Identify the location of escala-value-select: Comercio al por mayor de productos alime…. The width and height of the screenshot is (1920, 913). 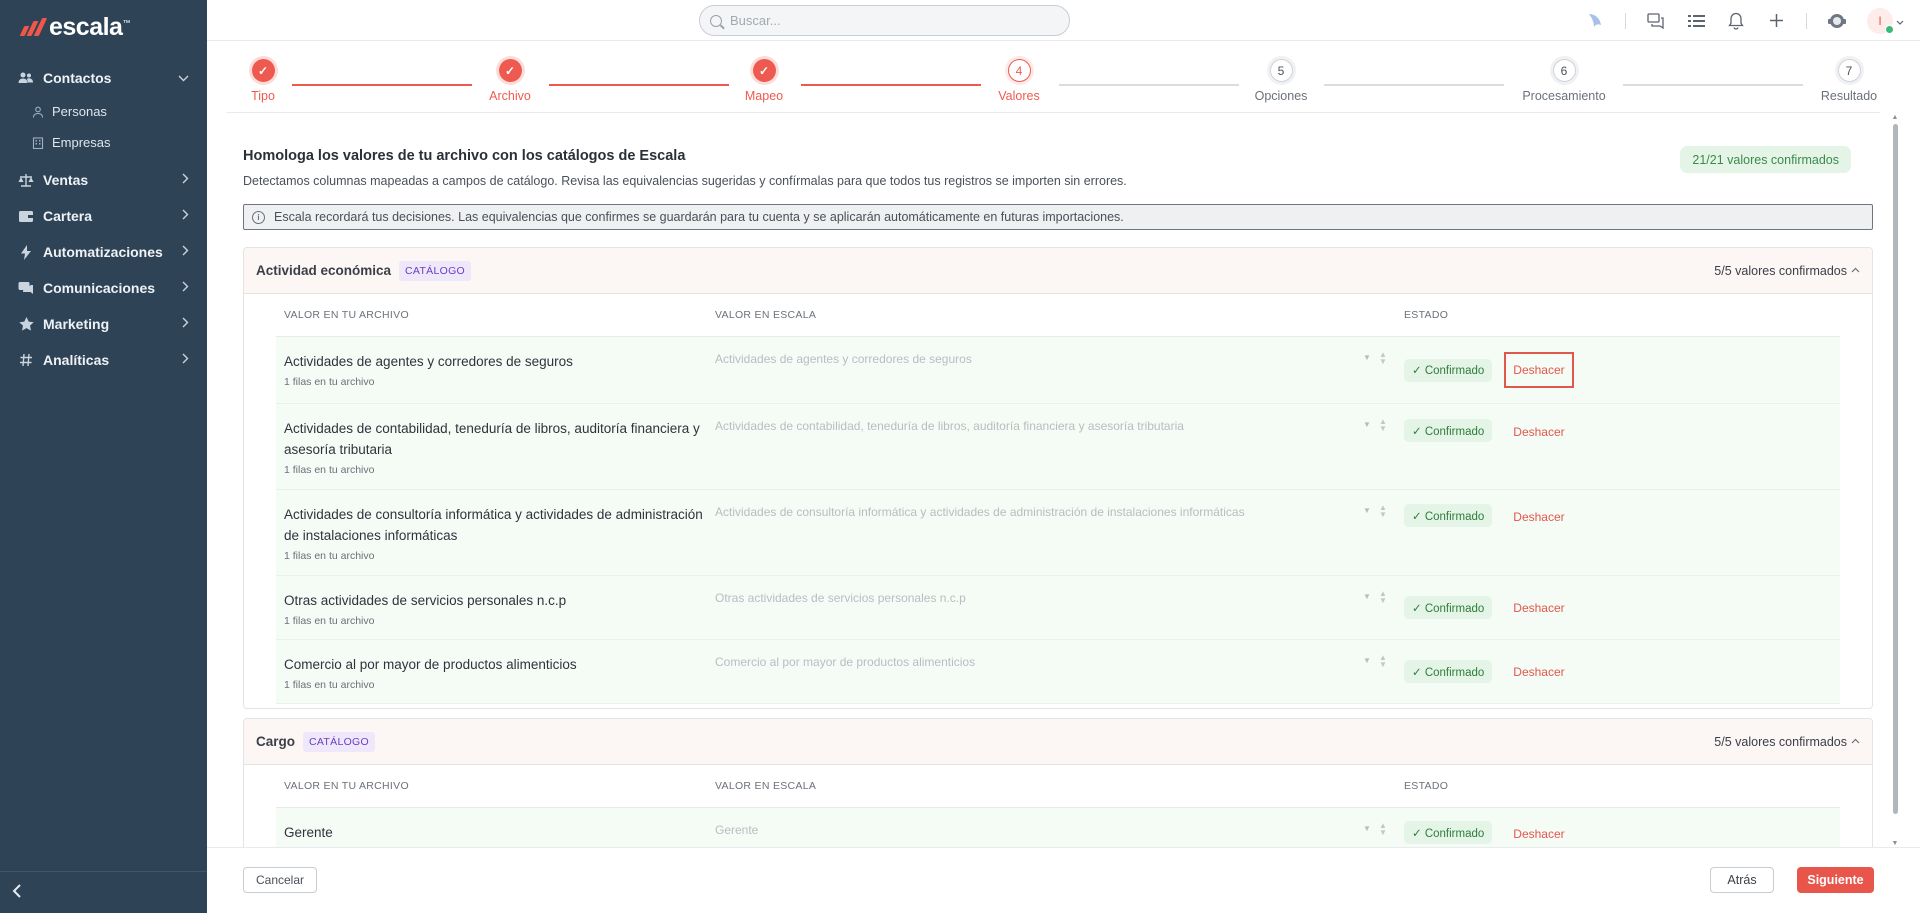
(1059, 662).